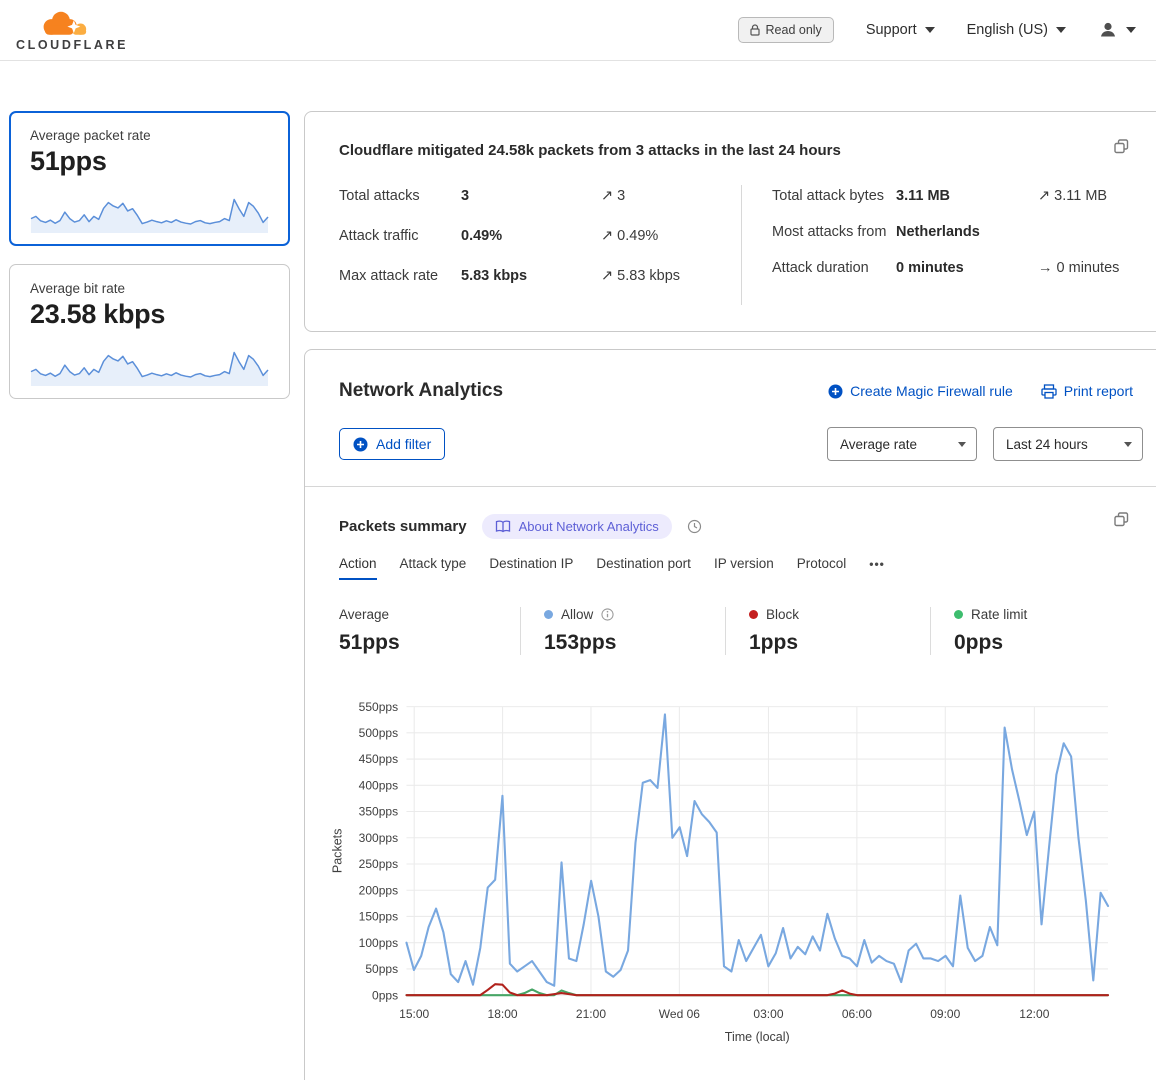 Image resolution: width=1156 pixels, height=1080 pixels. Describe the element at coordinates (793, 30) in the screenshot. I see `read-only-label: Read only` at that location.